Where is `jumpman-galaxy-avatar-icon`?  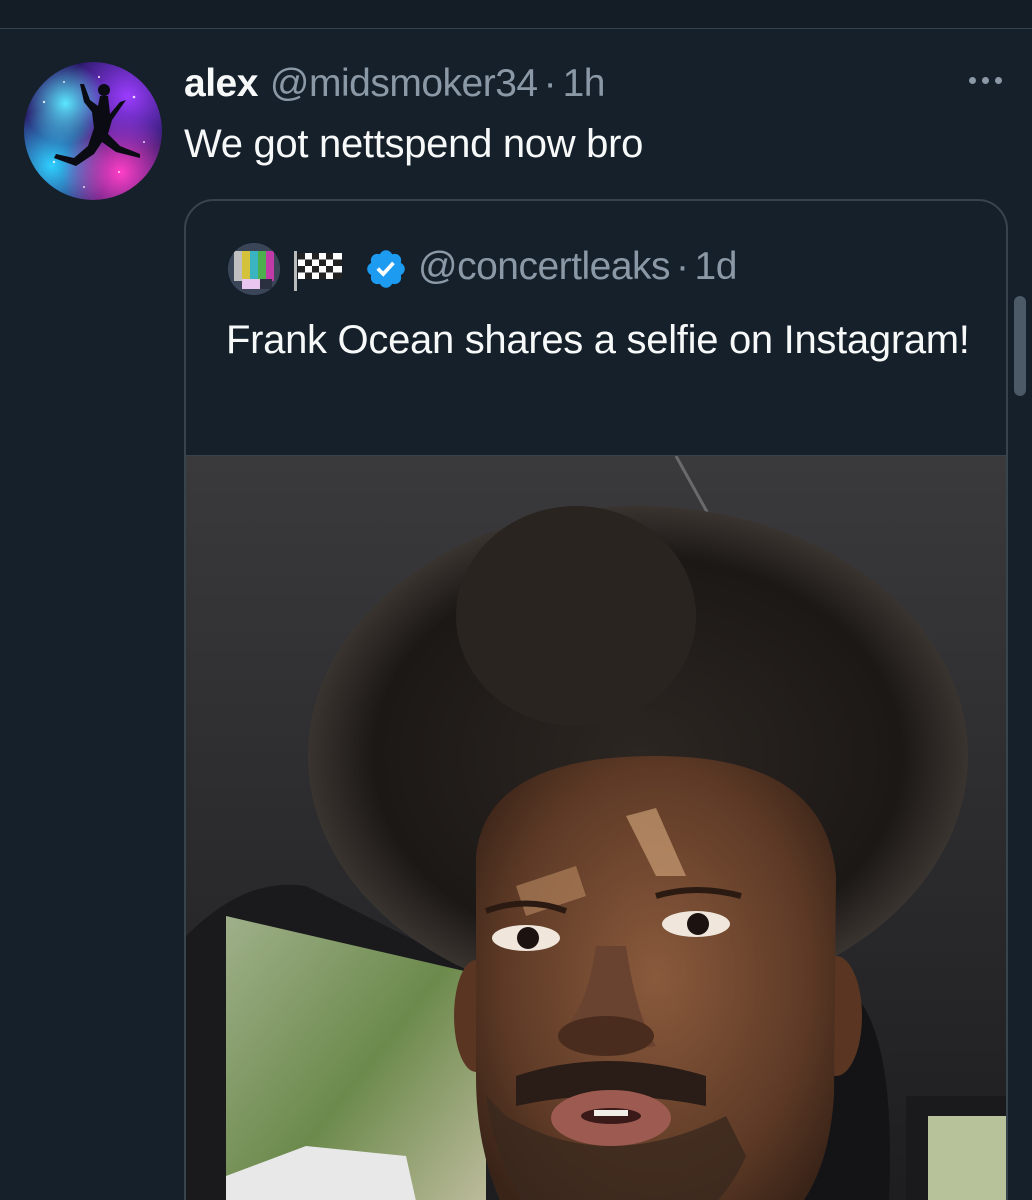 jumpman-galaxy-avatar-icon is located at coordinates (93, 131).